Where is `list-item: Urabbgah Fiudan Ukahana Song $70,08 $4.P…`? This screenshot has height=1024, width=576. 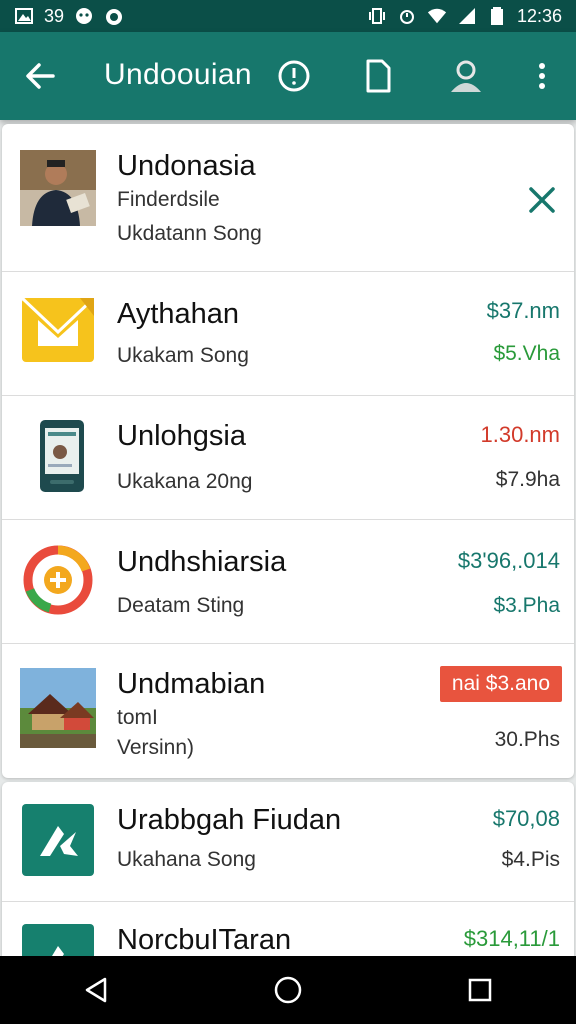
list-item: Urabbgah Fiudan Ukahana Song $70,08 $4.P… is located at coordinates (288, 842).